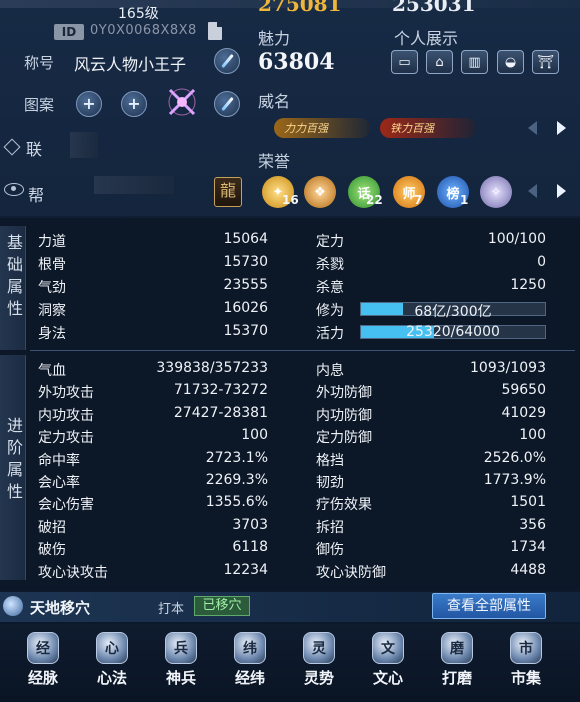 Image resolution: width=580 pixels, height=702 pixels. What do you see at coordinates (351, 572) in the screenshot?
I see `stat-name: 攻心诀防御` at bounding box center [351, 572].